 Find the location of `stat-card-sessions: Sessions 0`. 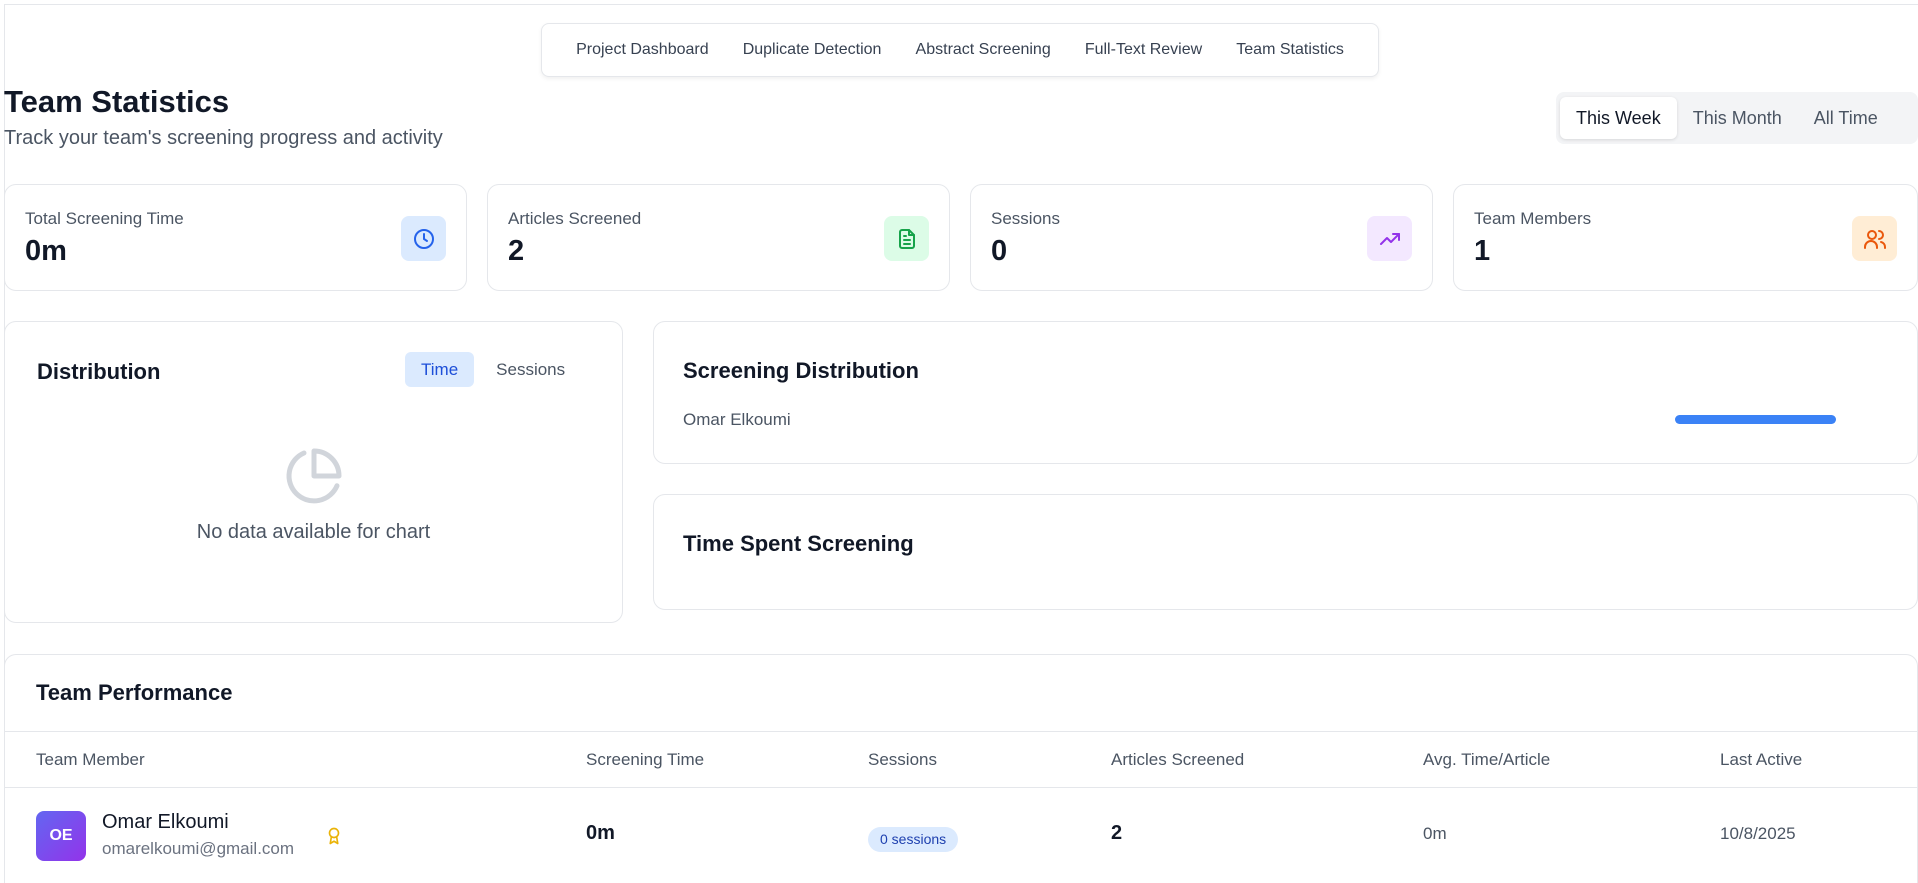

stat-card-sessions: Sessions 0 is located at coordinates (1201, 237).